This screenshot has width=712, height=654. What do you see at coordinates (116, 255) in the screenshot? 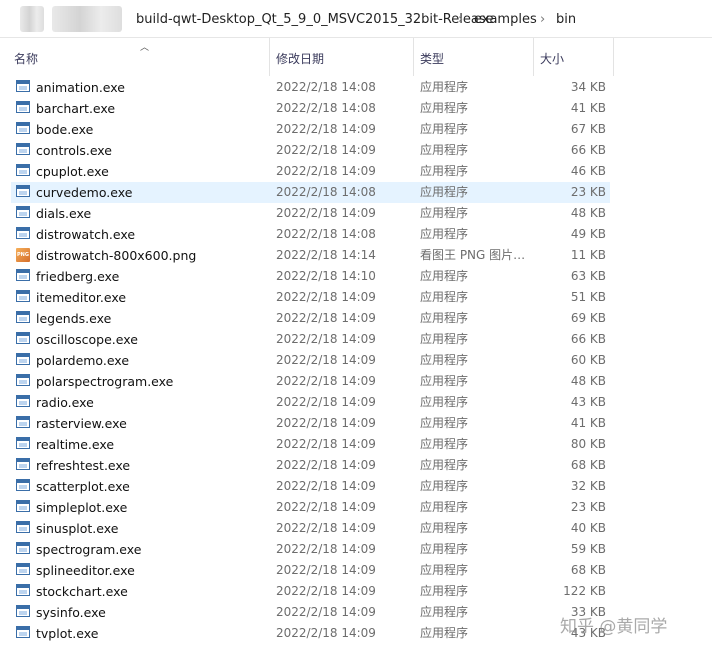
I see `file-name: distrowatch-800x600.png` at bounding box center [116, 255].